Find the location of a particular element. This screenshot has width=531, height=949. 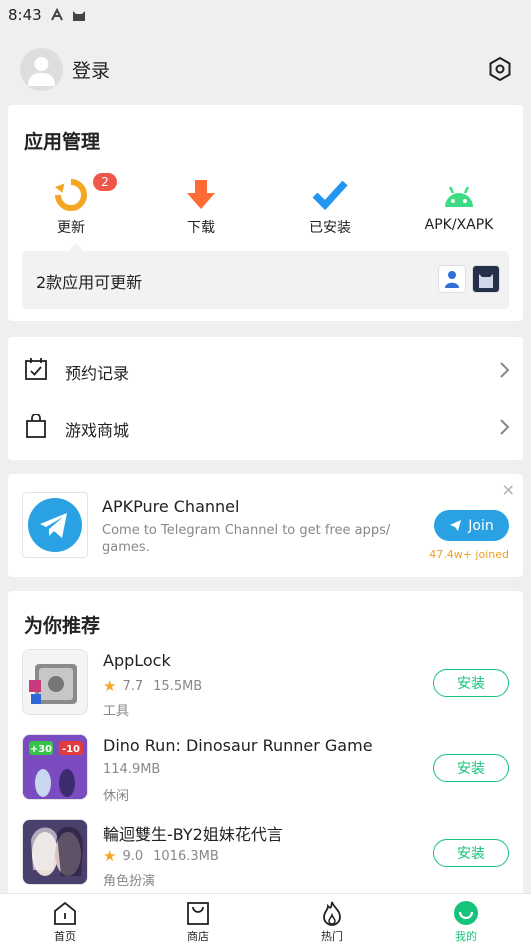

cat-notification-icon is located at coordinates (78, 16).